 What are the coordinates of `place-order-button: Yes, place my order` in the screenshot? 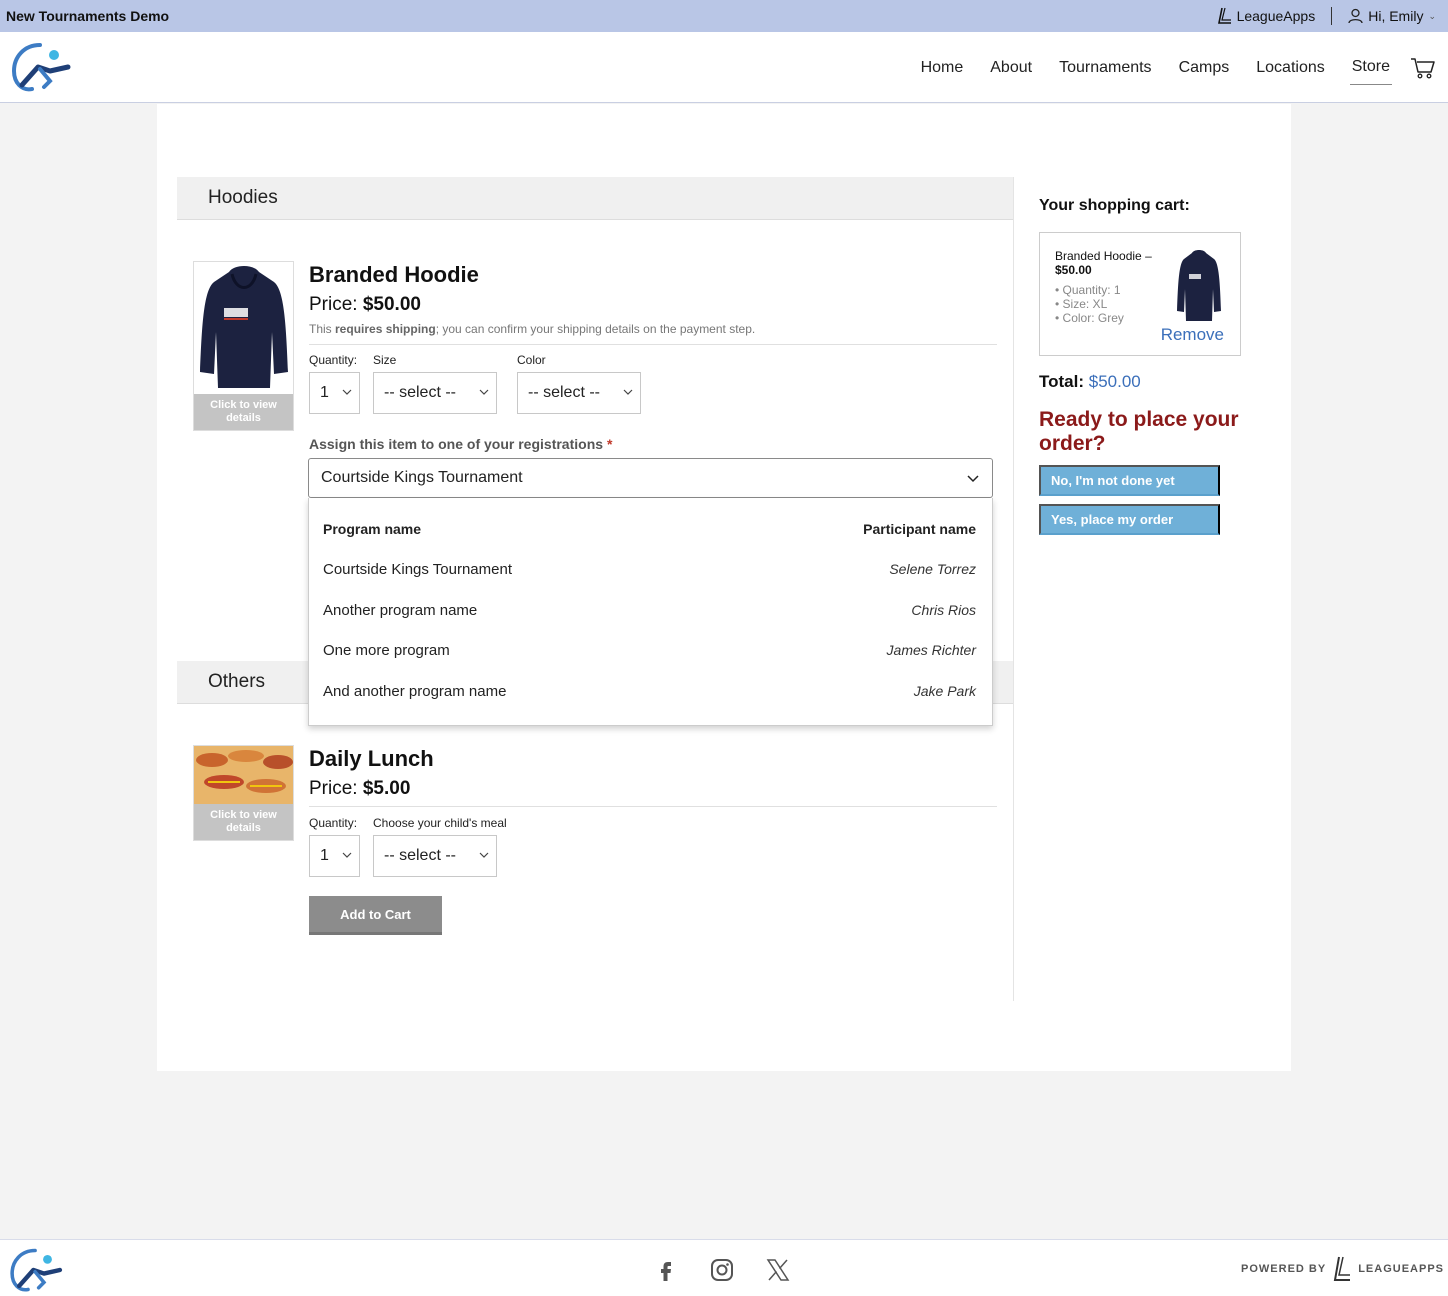 It's located at (1129, 519).